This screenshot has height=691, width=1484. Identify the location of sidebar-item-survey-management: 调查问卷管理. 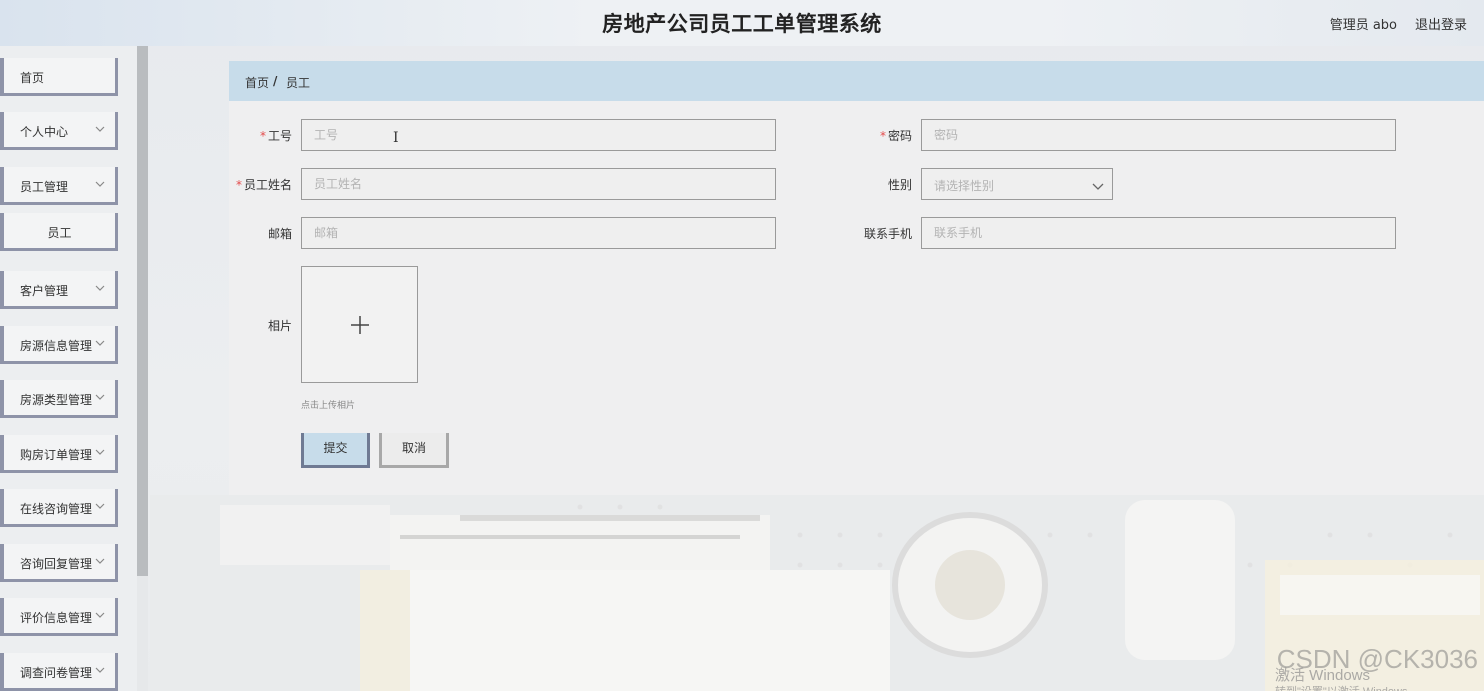
(59, 672).